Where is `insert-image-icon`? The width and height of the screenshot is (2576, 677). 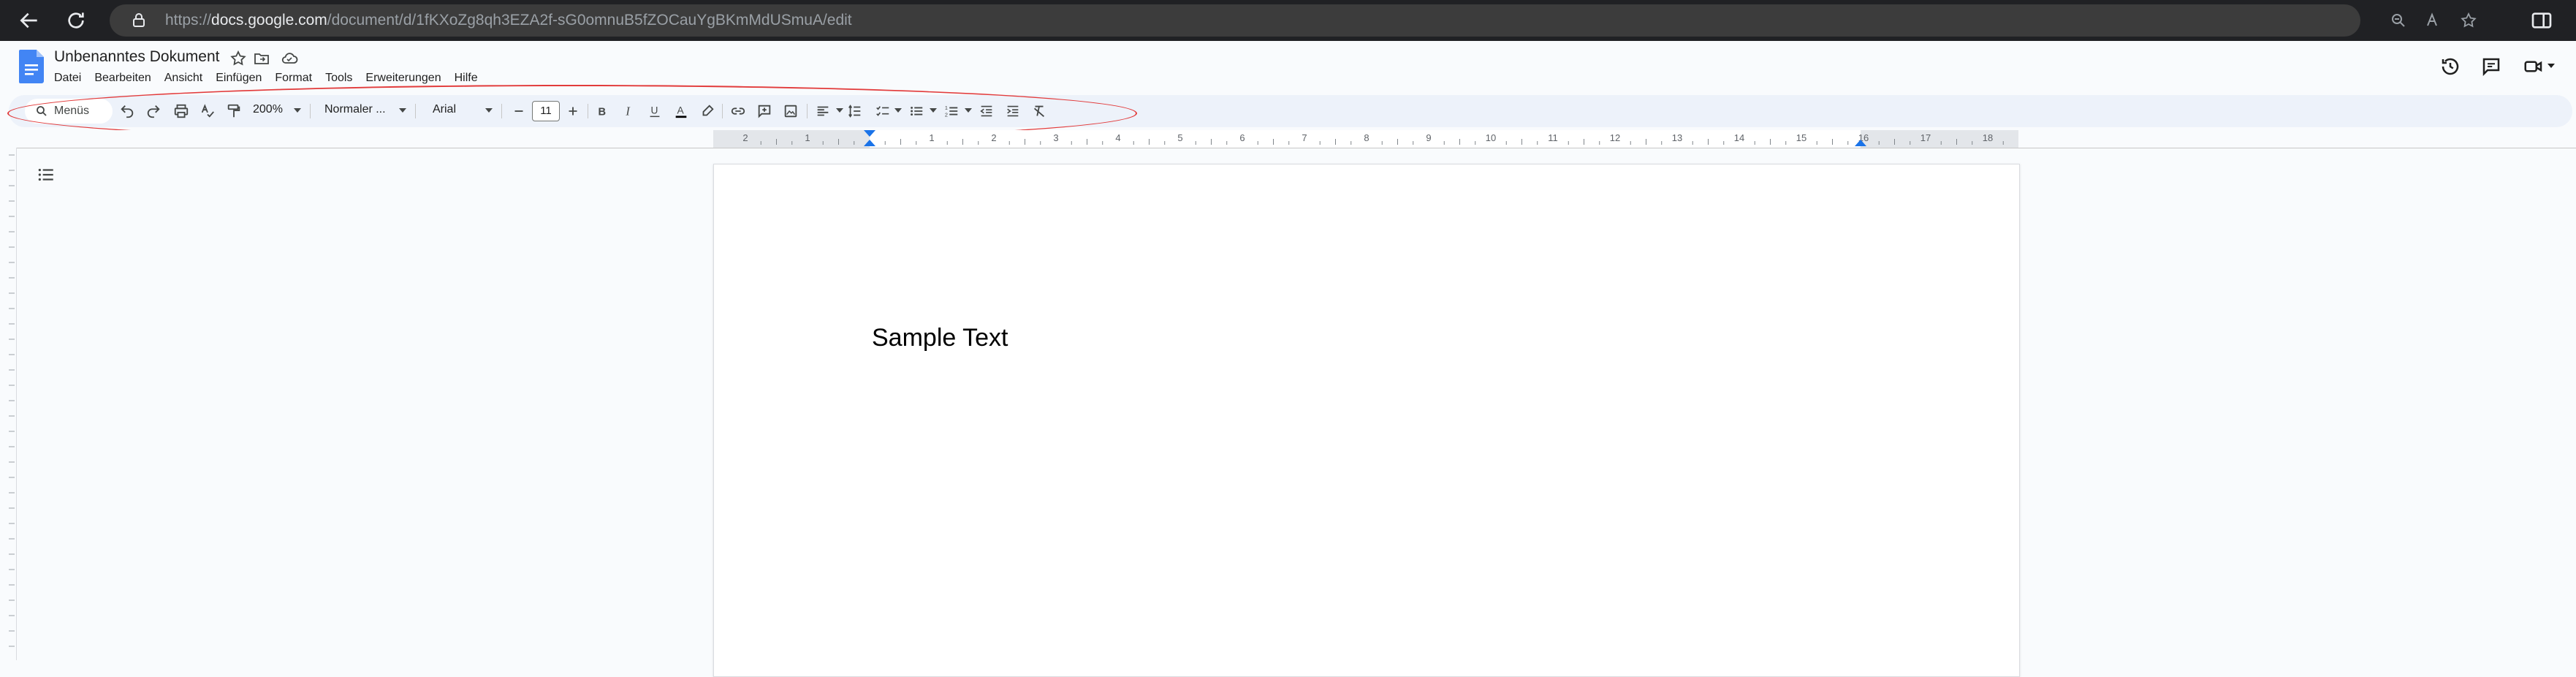 insert-image-icon is located at coordinates (790, 111).